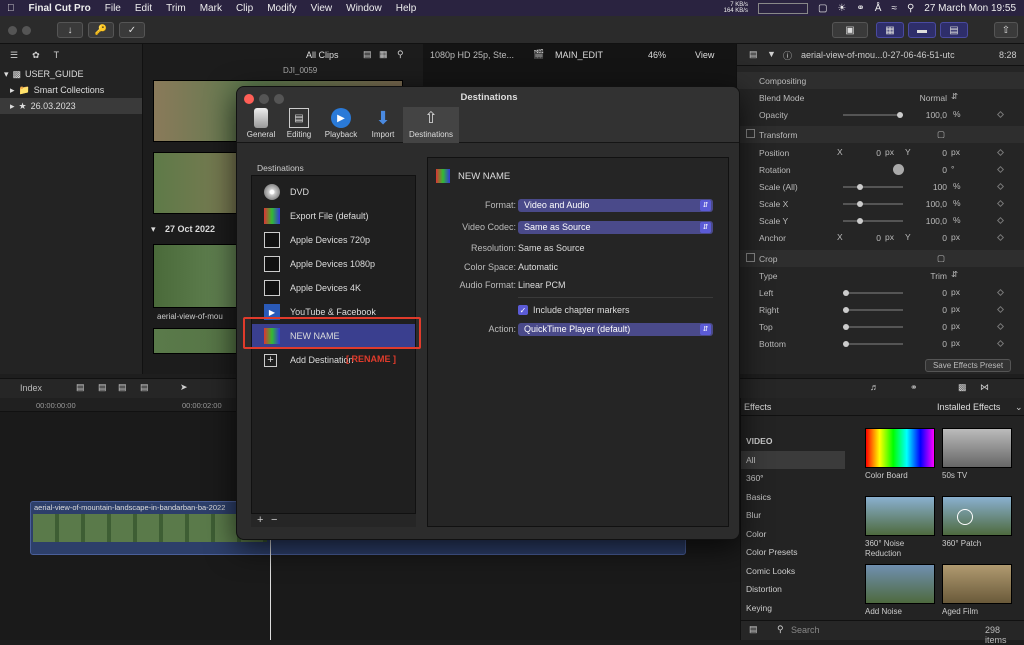  I want to click on menu-edit: Edit, so click(143, 8).